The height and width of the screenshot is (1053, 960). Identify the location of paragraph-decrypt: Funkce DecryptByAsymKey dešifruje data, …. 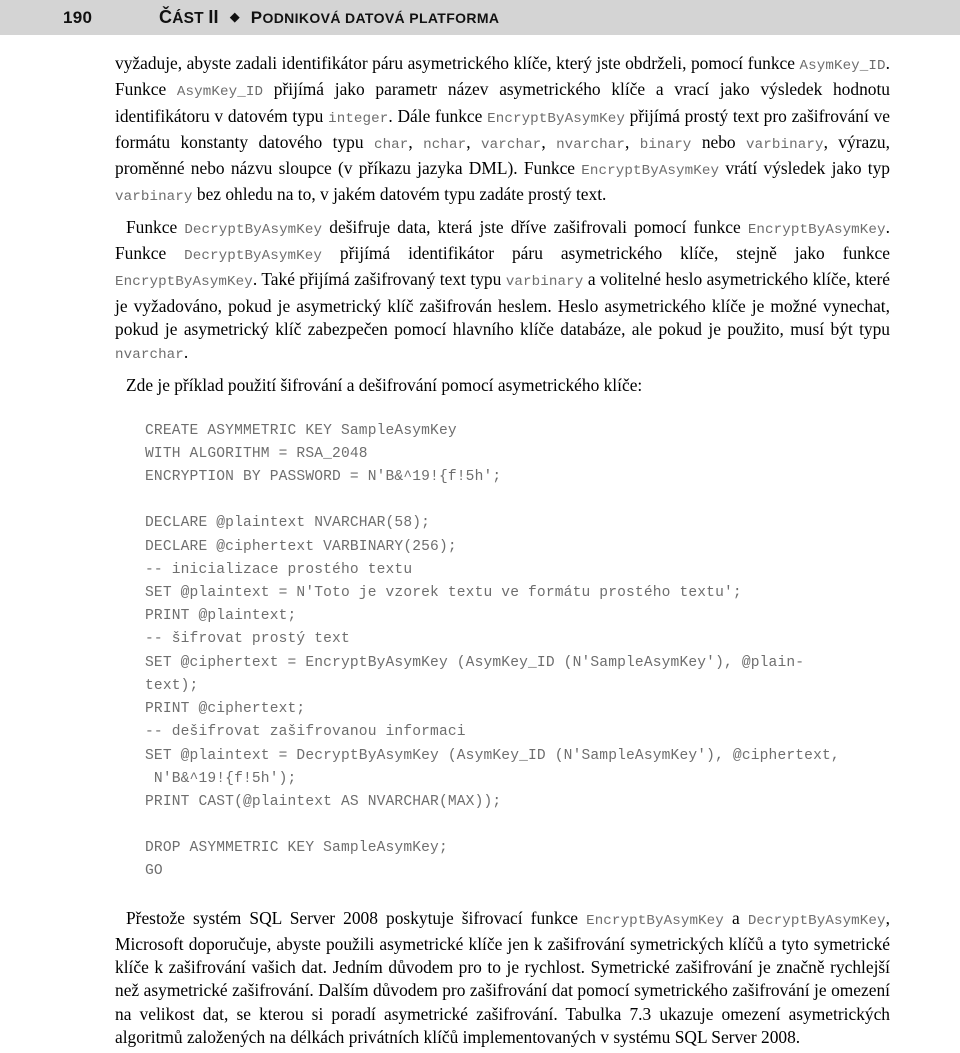
(502, 290).